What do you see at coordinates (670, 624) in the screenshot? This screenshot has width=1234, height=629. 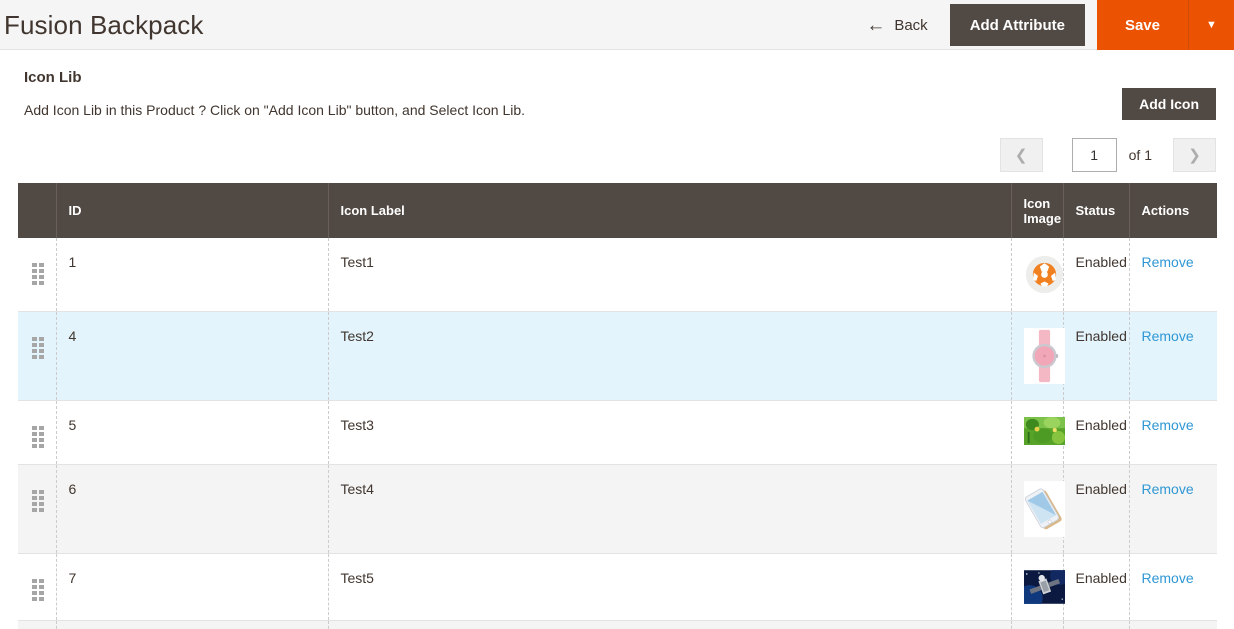 I see `row-icon-label-cell: Test6` at bounding box center [670, 624].